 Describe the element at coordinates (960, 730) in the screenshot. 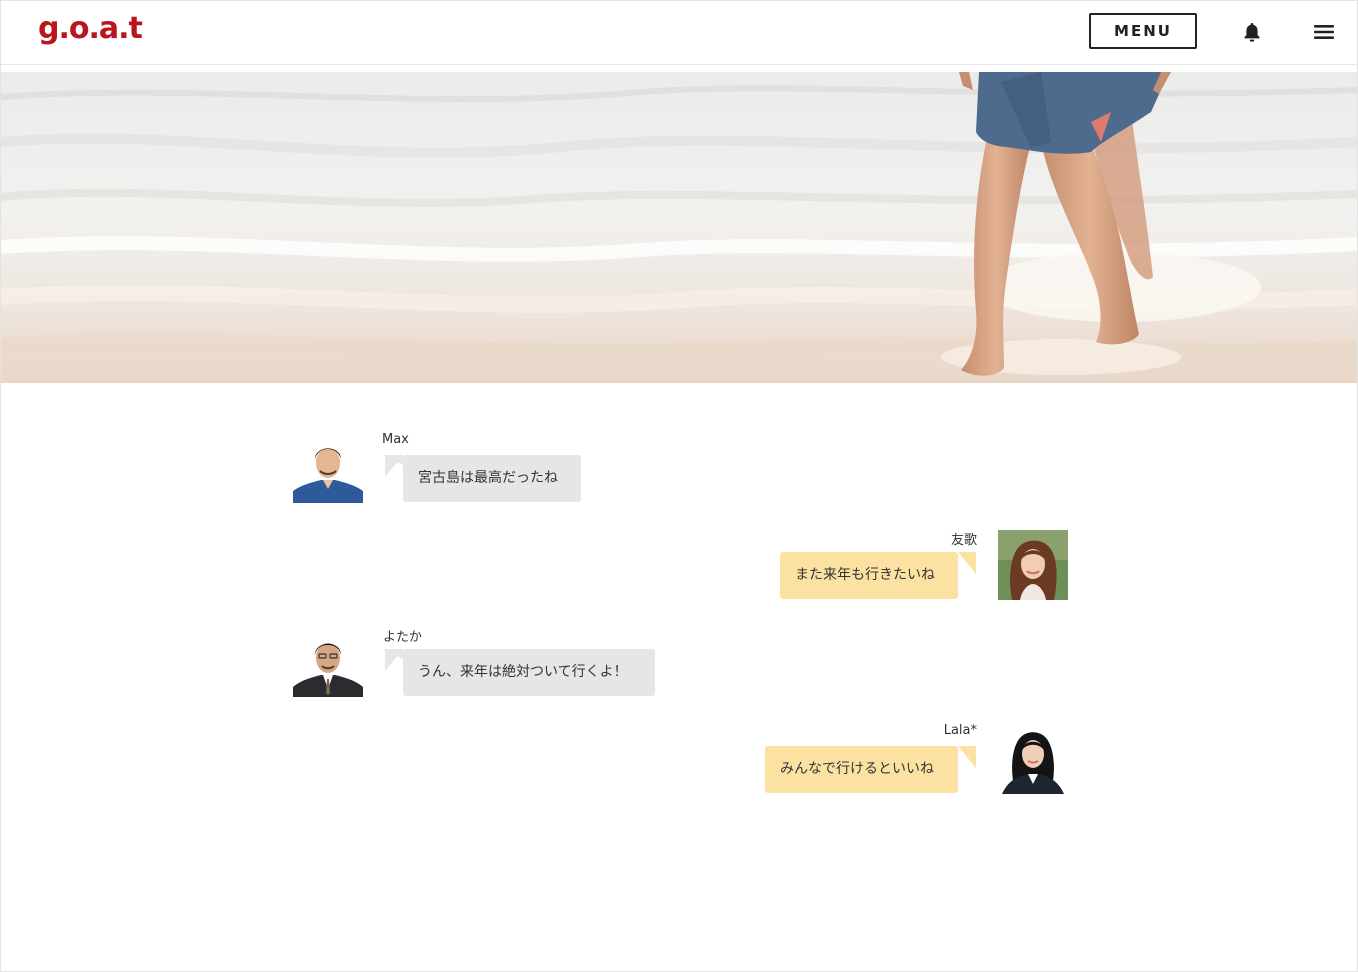

I see `chat-name-lala: Lala*` at that location.